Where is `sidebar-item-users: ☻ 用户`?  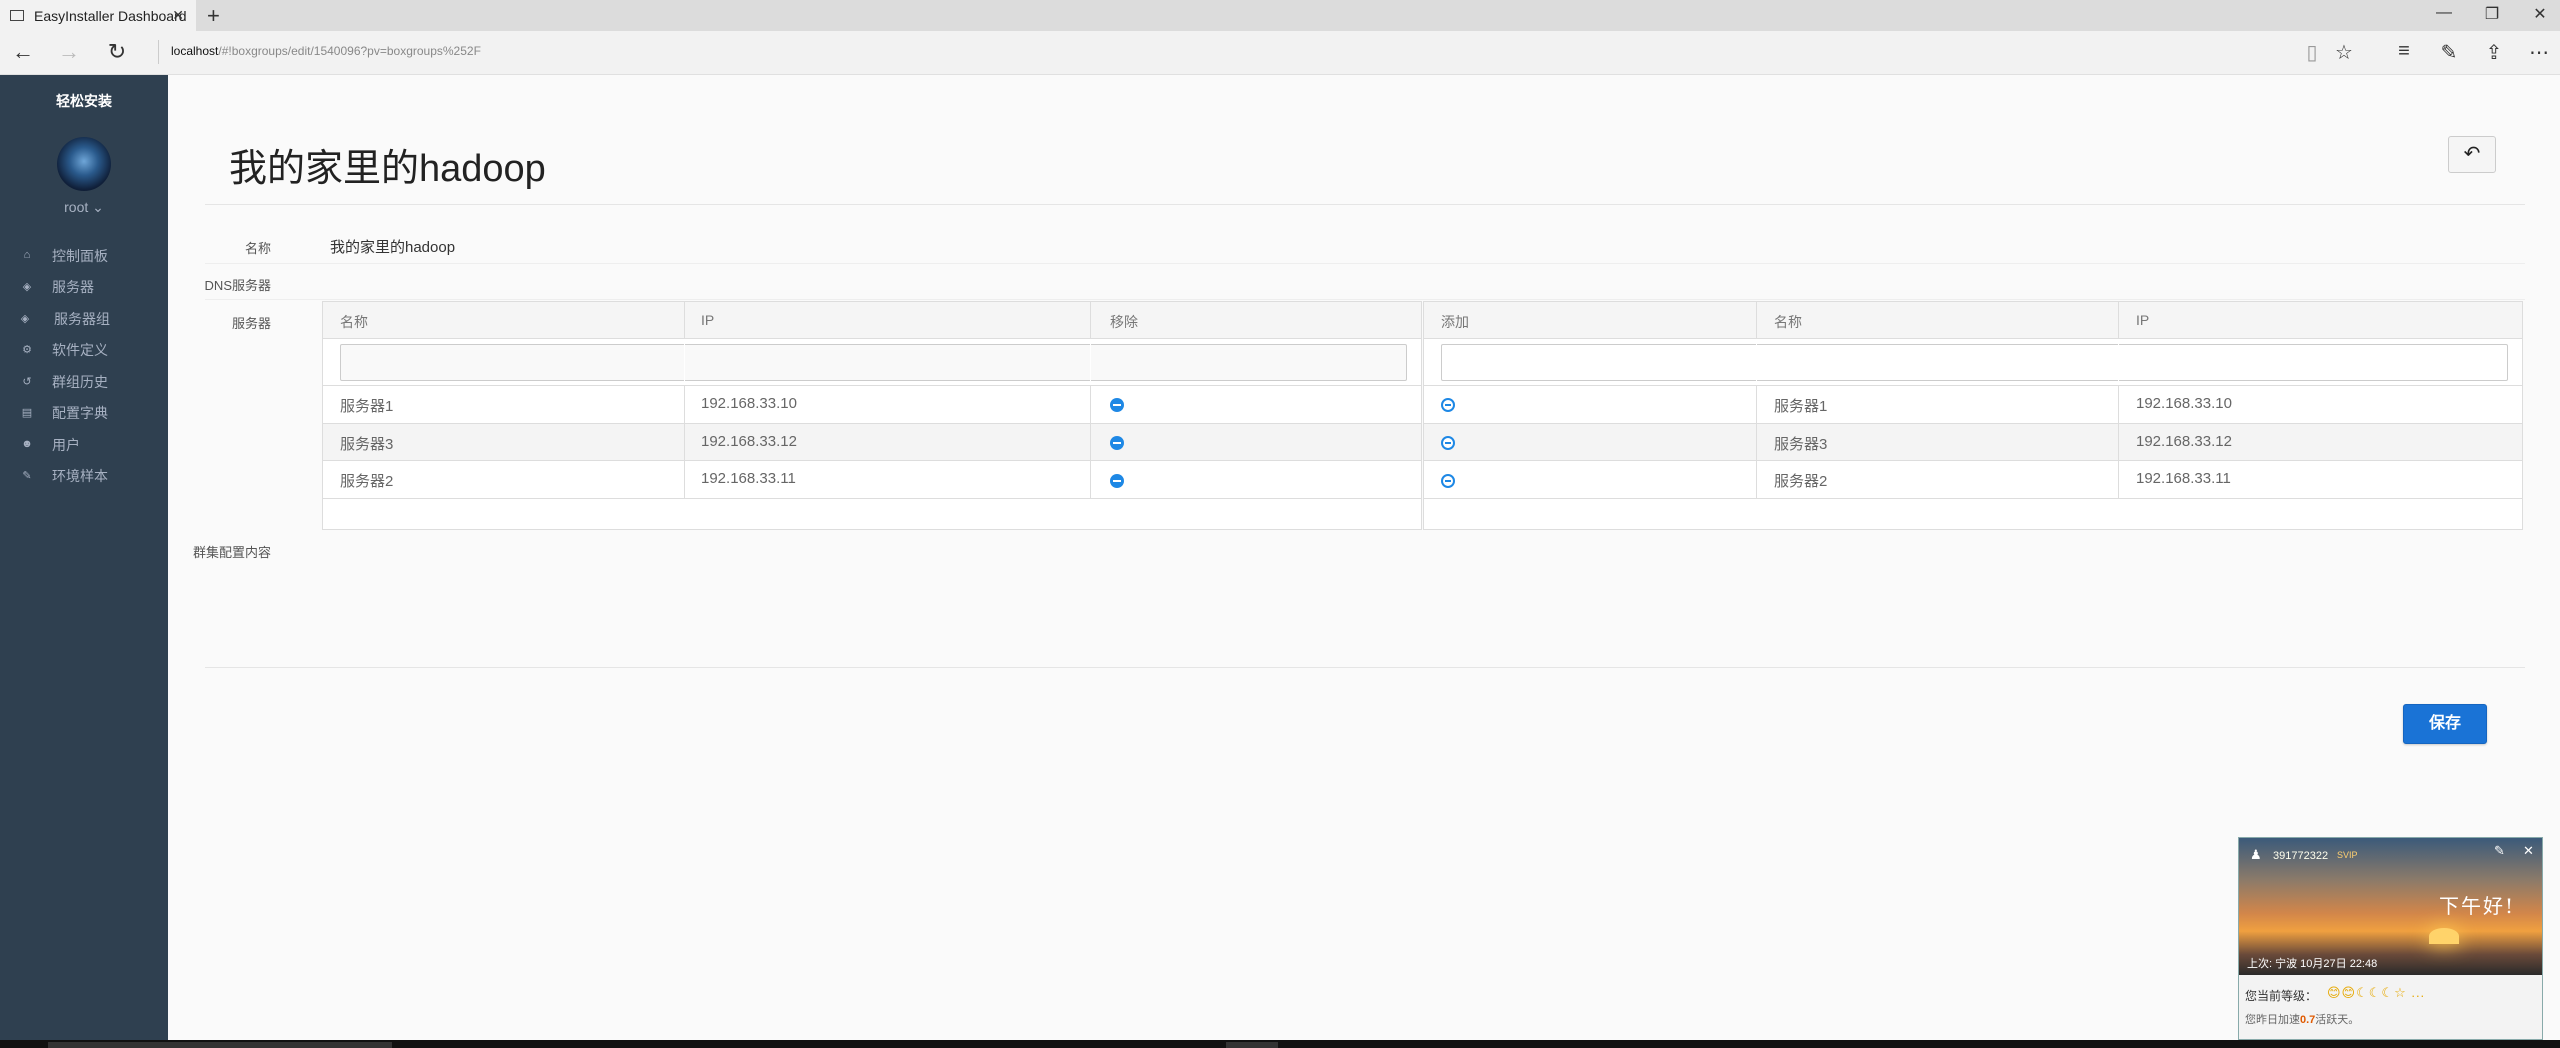
sidebar-item-users: ☻ 用户 is located at coordinates (84, 445).